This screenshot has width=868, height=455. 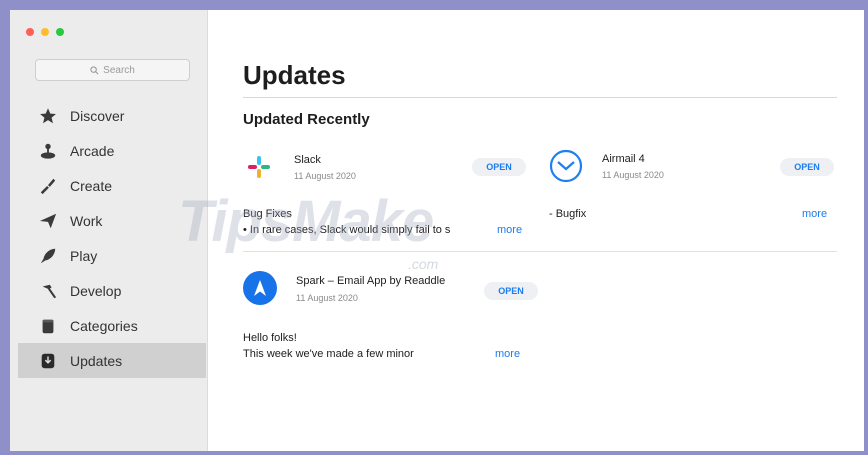 What do you see at coordinates (509, 230) in the screenshot?
I see `more-link-slack: more` at bounding box center [509, 230].